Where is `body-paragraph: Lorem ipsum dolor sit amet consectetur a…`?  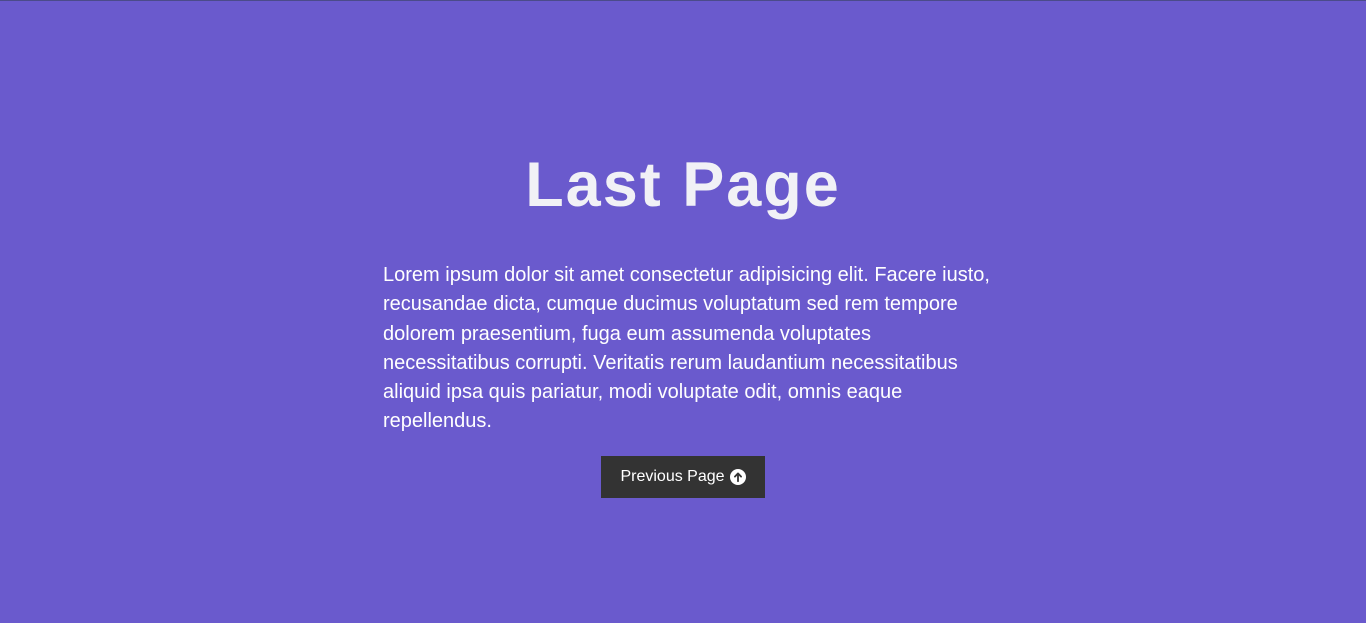 body-paragraph: Lorem ipsum dolor sit amet consectetur a… is located at coordinates (686, 348).